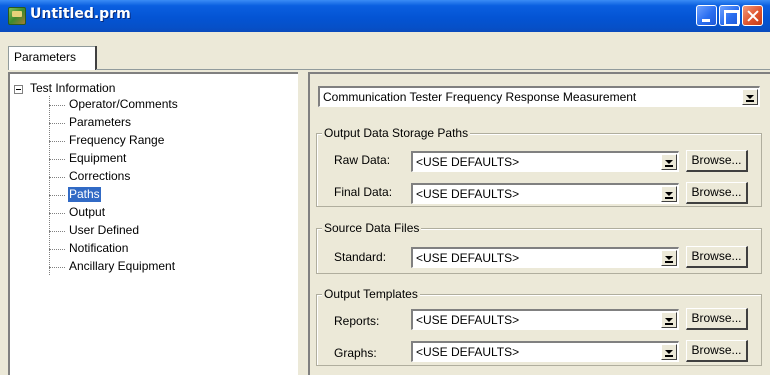 This screenshot has height=375, width=770. I want to click on raw-data-label: Raw Data:, so click(362, 160).